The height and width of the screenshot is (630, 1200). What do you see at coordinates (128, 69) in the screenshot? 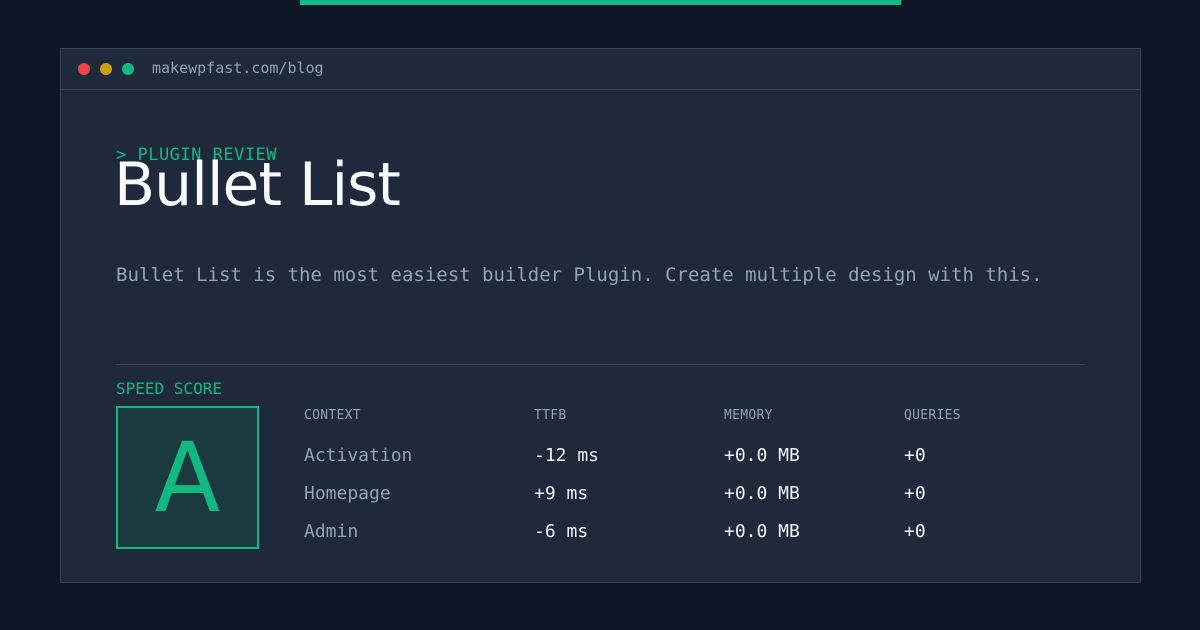
I see `maximize-dot-icon` at bounding box center [128, 69].